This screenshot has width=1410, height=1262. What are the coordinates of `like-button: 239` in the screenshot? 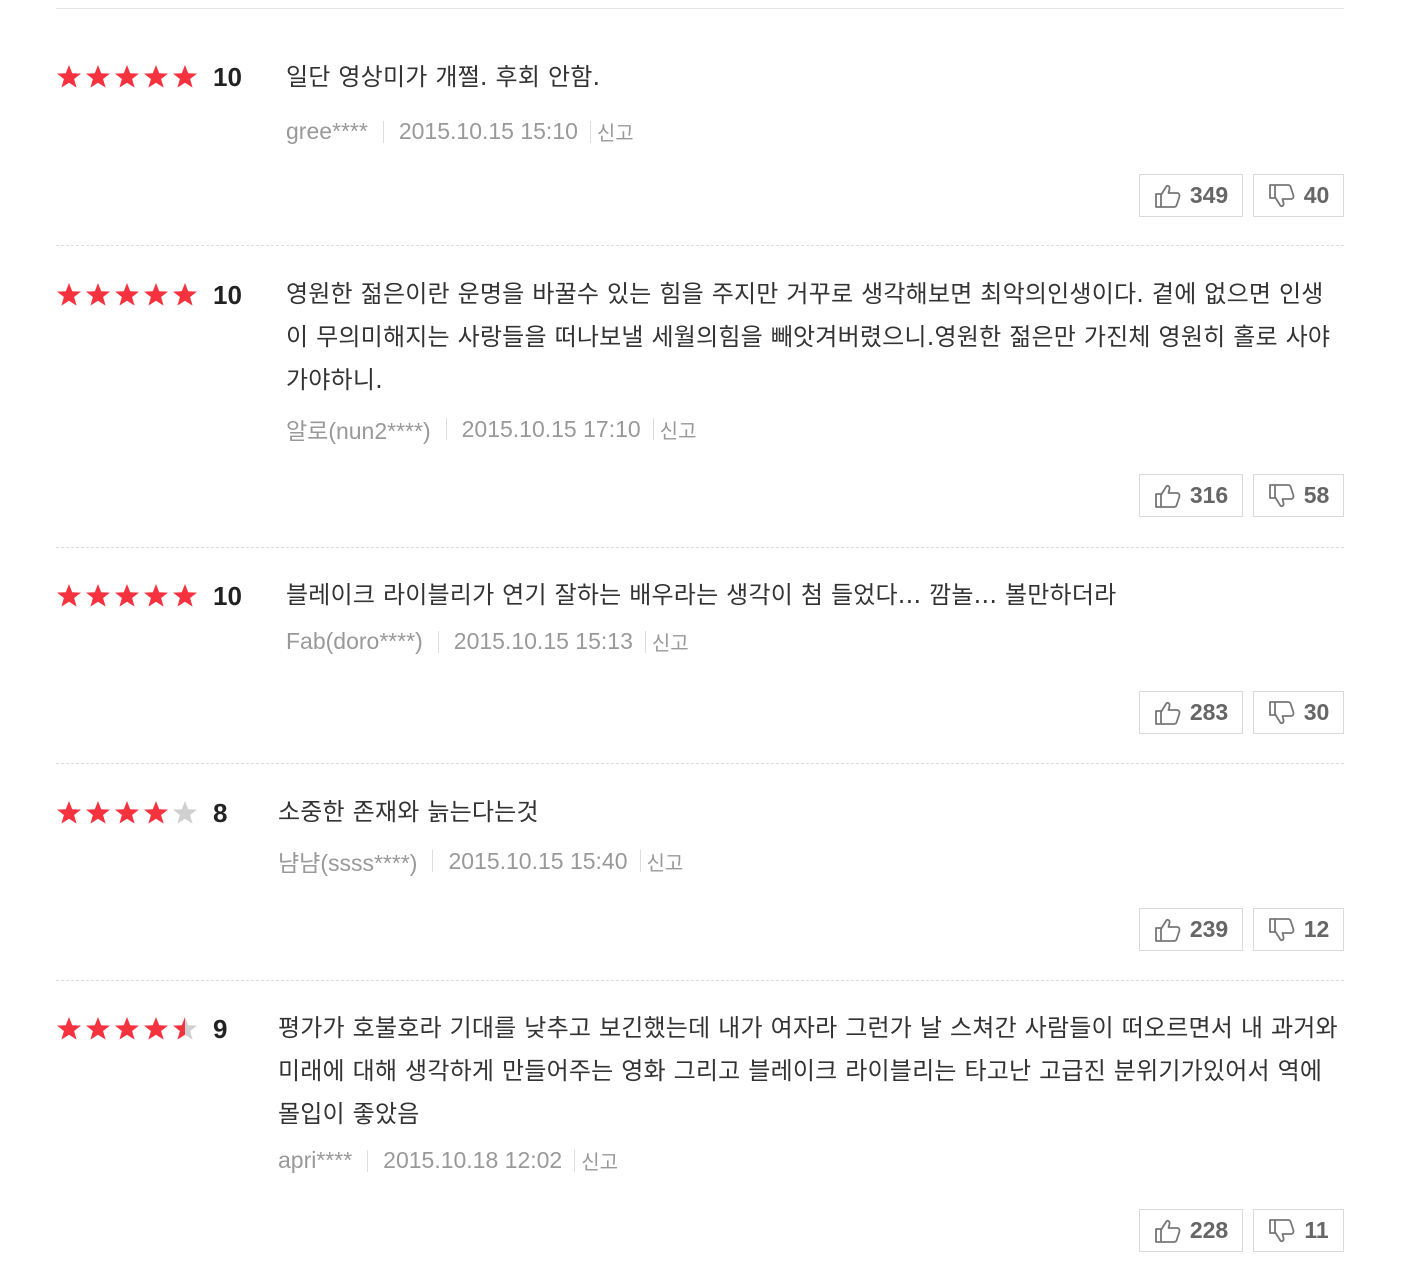 It's located at (1191, 929).